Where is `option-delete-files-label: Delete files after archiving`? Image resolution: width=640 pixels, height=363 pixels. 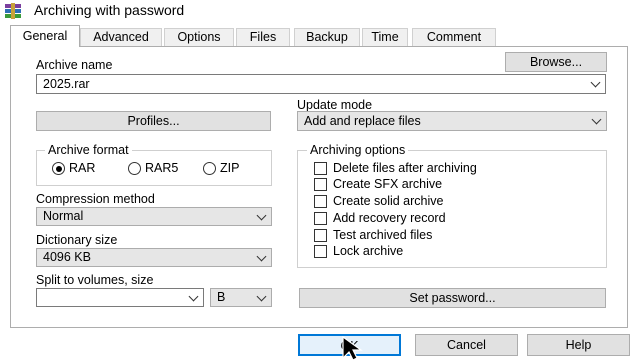
option-delete-files-label: Delete files after archiving is located at coordinates (405, 168).